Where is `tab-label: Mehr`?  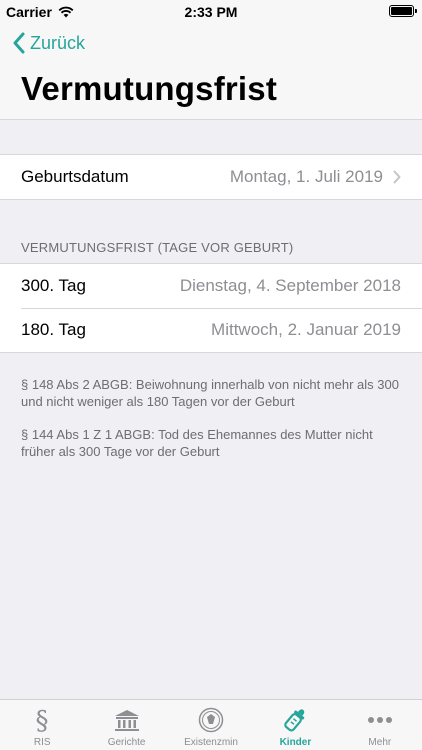 tab-label: Mehr is located at coordinates (380, 742).